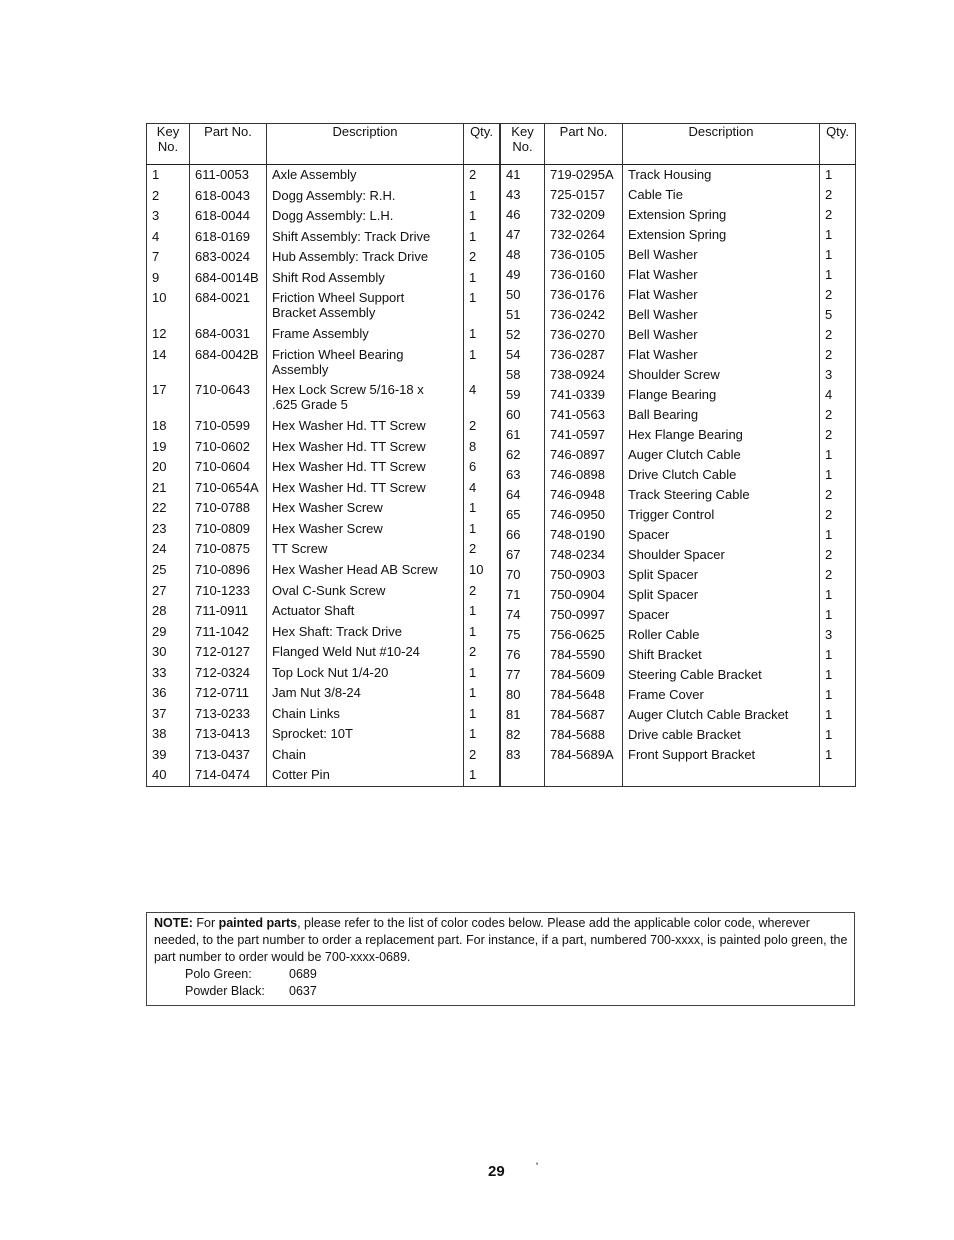 The width and height of the screenshot is (954, 1240). Describe the element at coordinates (678, 715) in the screenshot. I see `table-row: 81 784-5687 Auger Clutch Cable Bracket 1` at that location.